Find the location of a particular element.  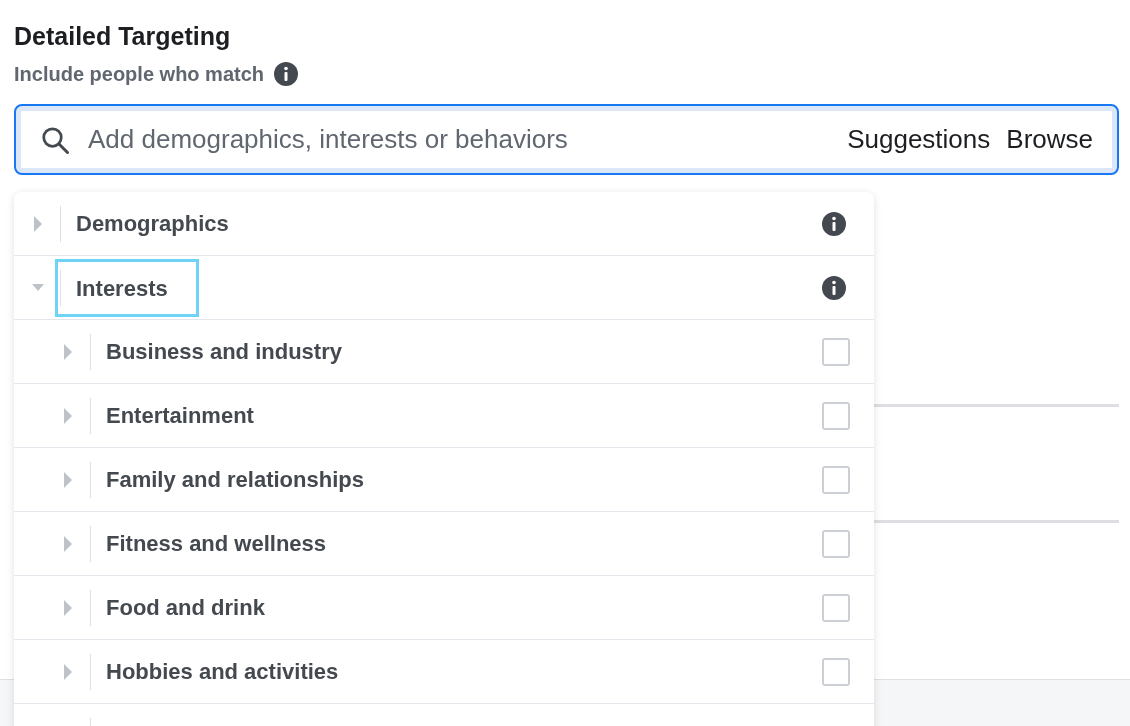

category-item: Demographics is located at coordinates (152, 223).